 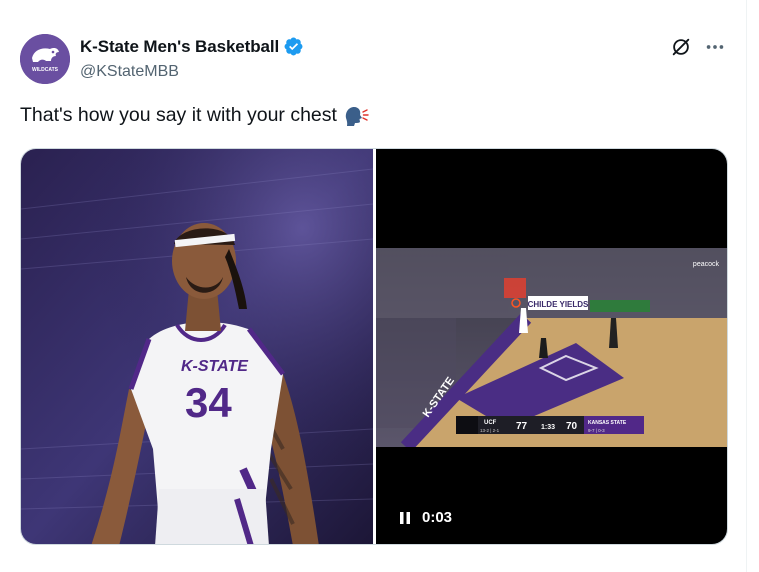 What do you see at coordinates (293, 46) in the screenshot?
I see `verified-badge-icon` at bounding box center [293, 46].